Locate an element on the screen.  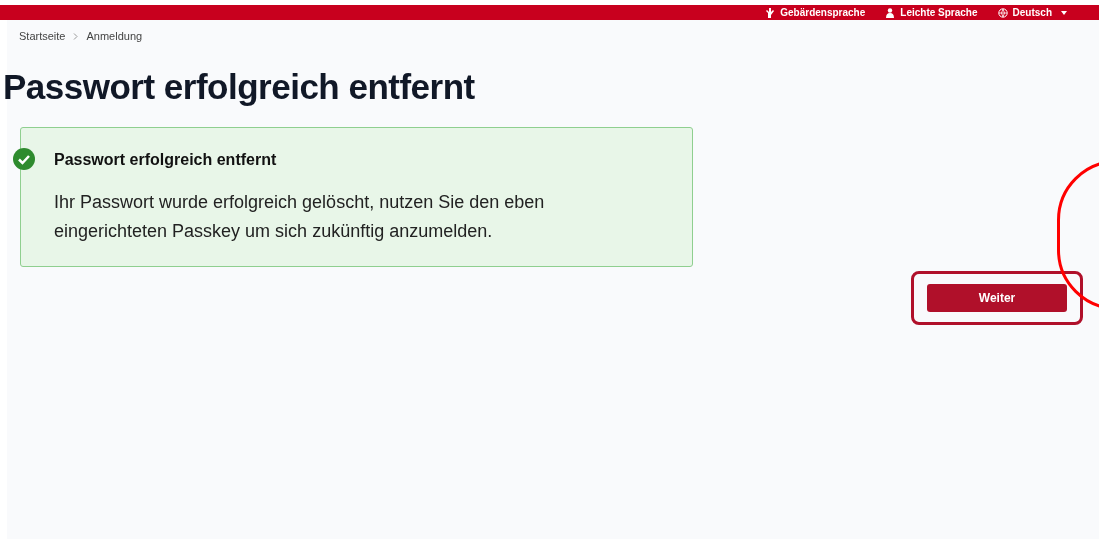
page-title: Passwort erfolgreich entfernt is located at coordinates (239, 86).